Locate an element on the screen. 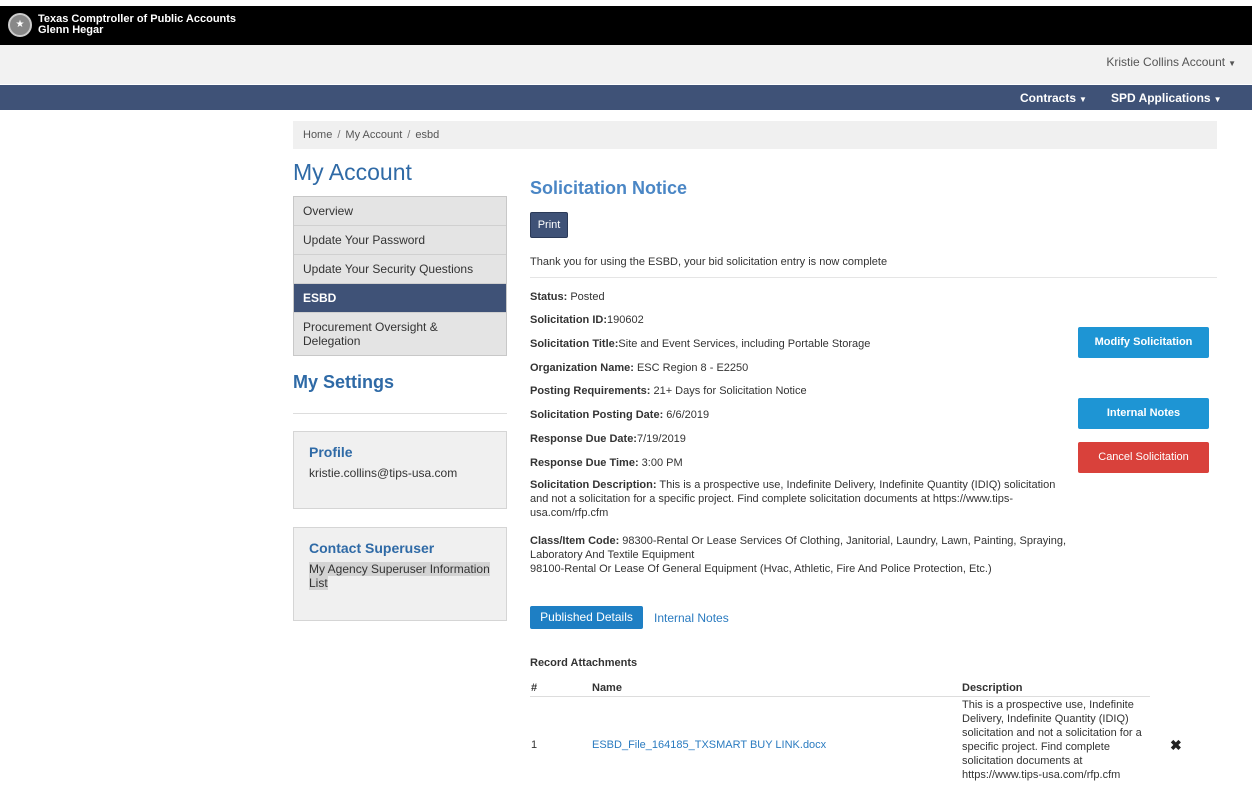 The height and width of the screenshot is (790, 1252). breadcrumb-home: Home is located at coordinates (317, 135).